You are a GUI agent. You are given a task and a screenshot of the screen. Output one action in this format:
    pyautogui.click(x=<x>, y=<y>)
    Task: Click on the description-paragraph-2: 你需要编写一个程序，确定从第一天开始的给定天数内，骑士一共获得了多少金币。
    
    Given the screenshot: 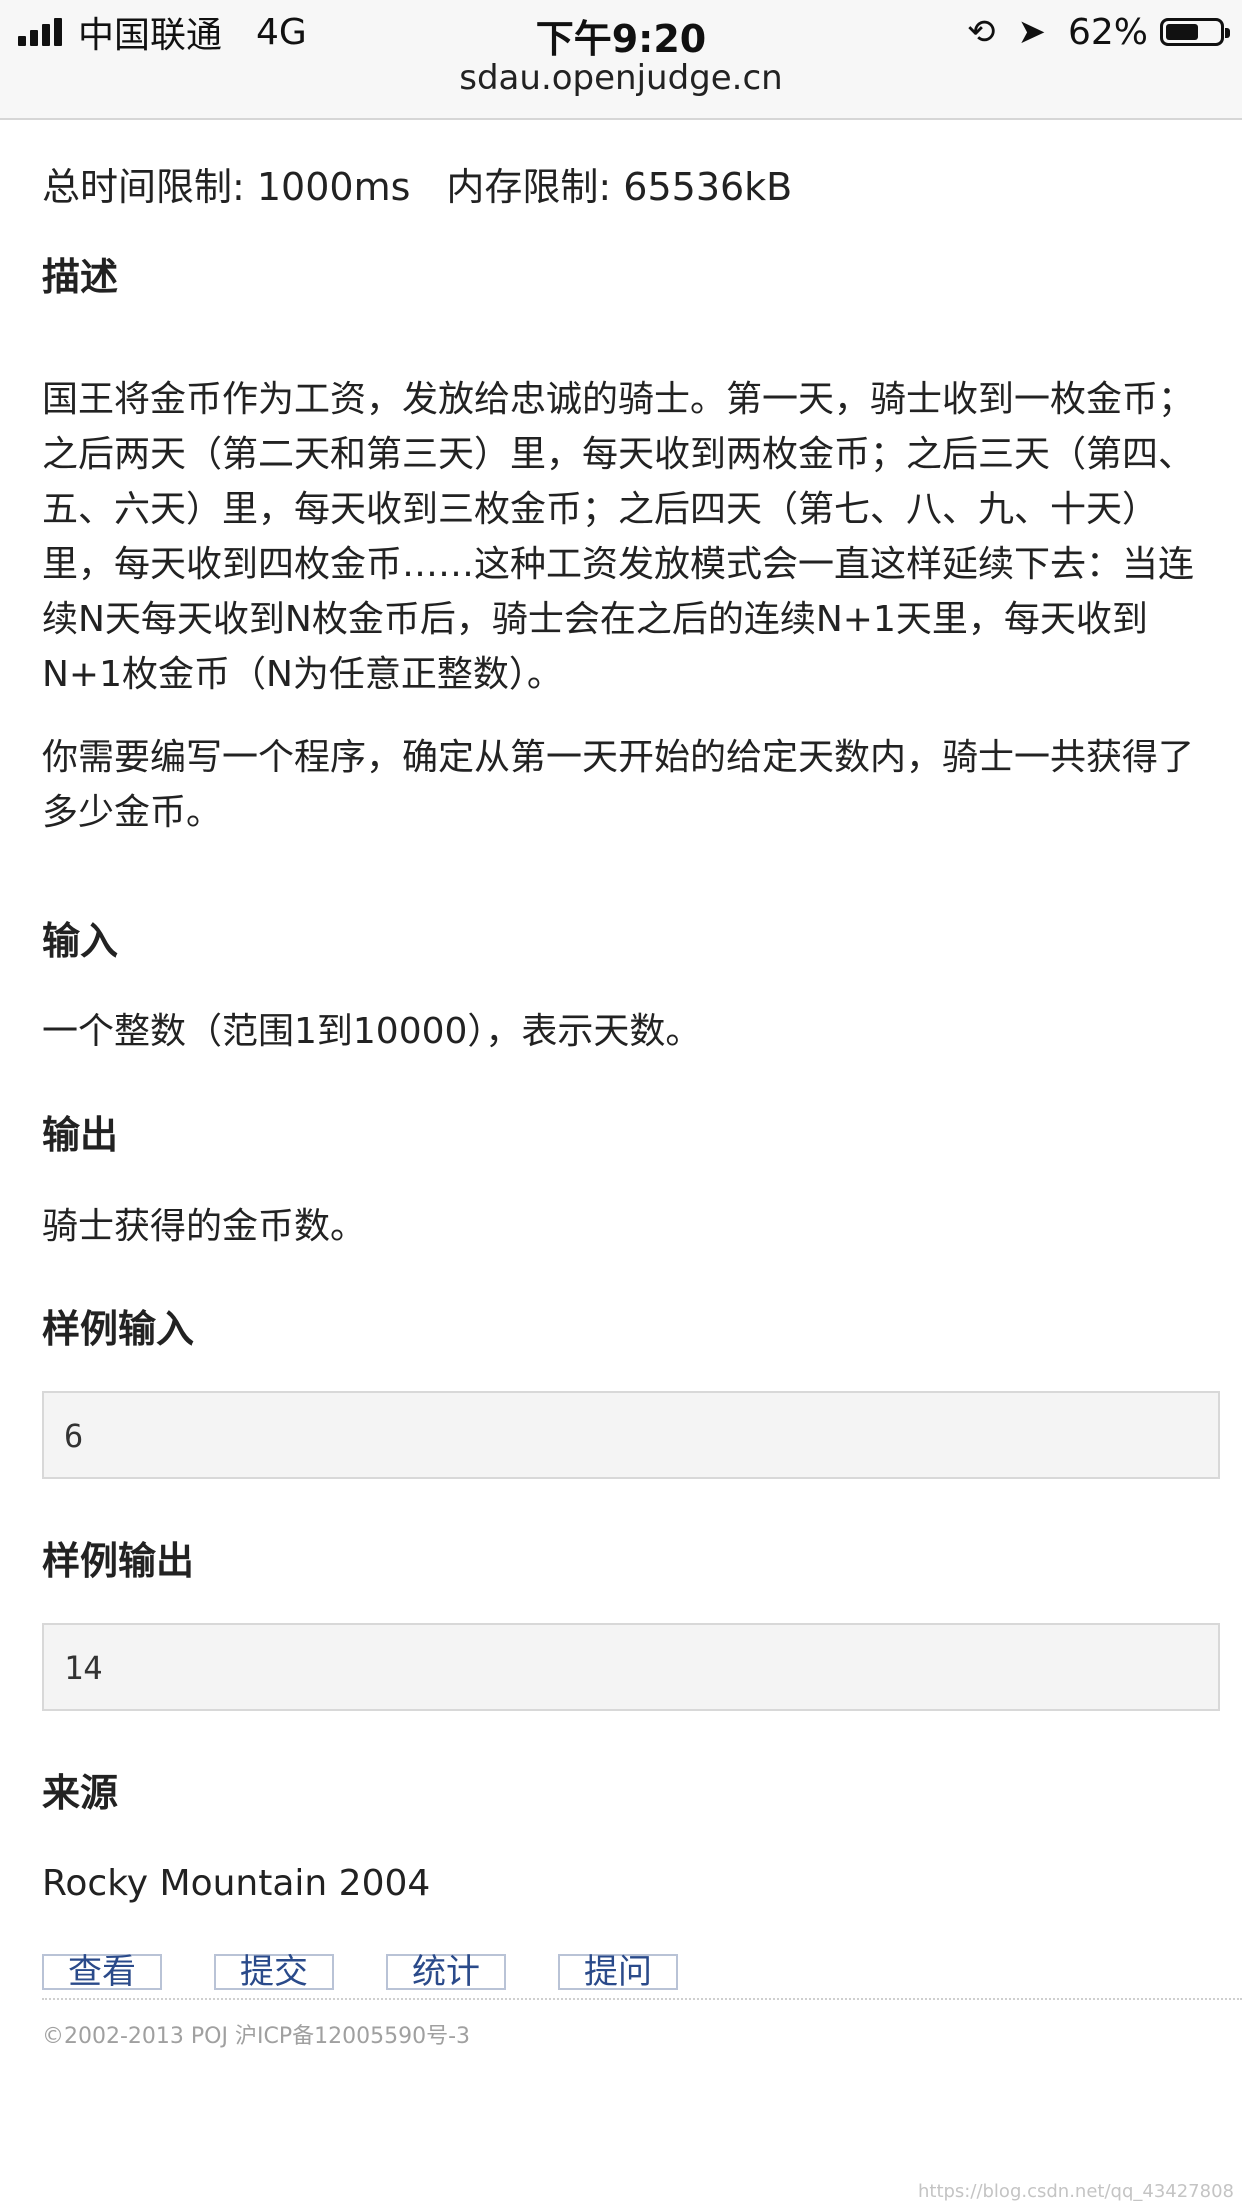 What is the action you would take?
    pyautogui.click(x=618, y=785)
    